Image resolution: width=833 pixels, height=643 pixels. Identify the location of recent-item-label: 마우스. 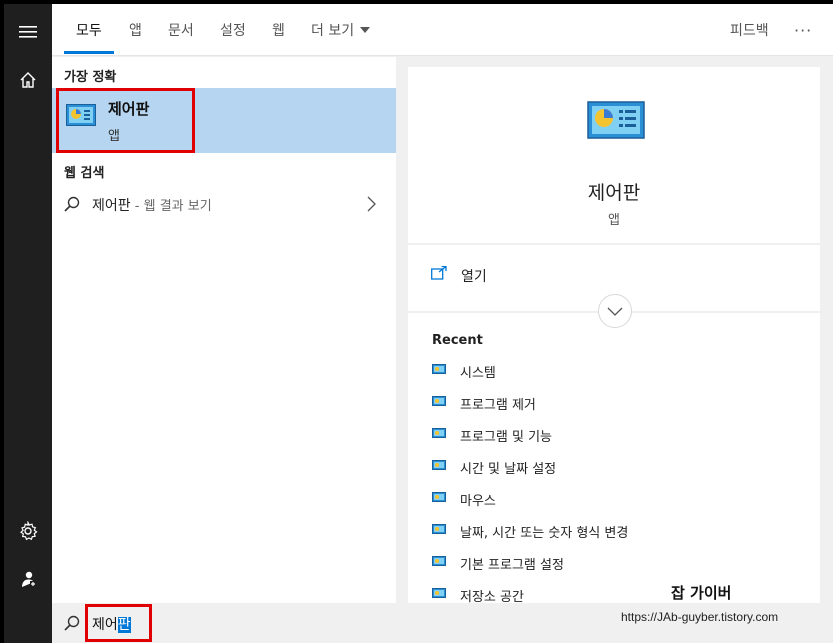
(478, 501).